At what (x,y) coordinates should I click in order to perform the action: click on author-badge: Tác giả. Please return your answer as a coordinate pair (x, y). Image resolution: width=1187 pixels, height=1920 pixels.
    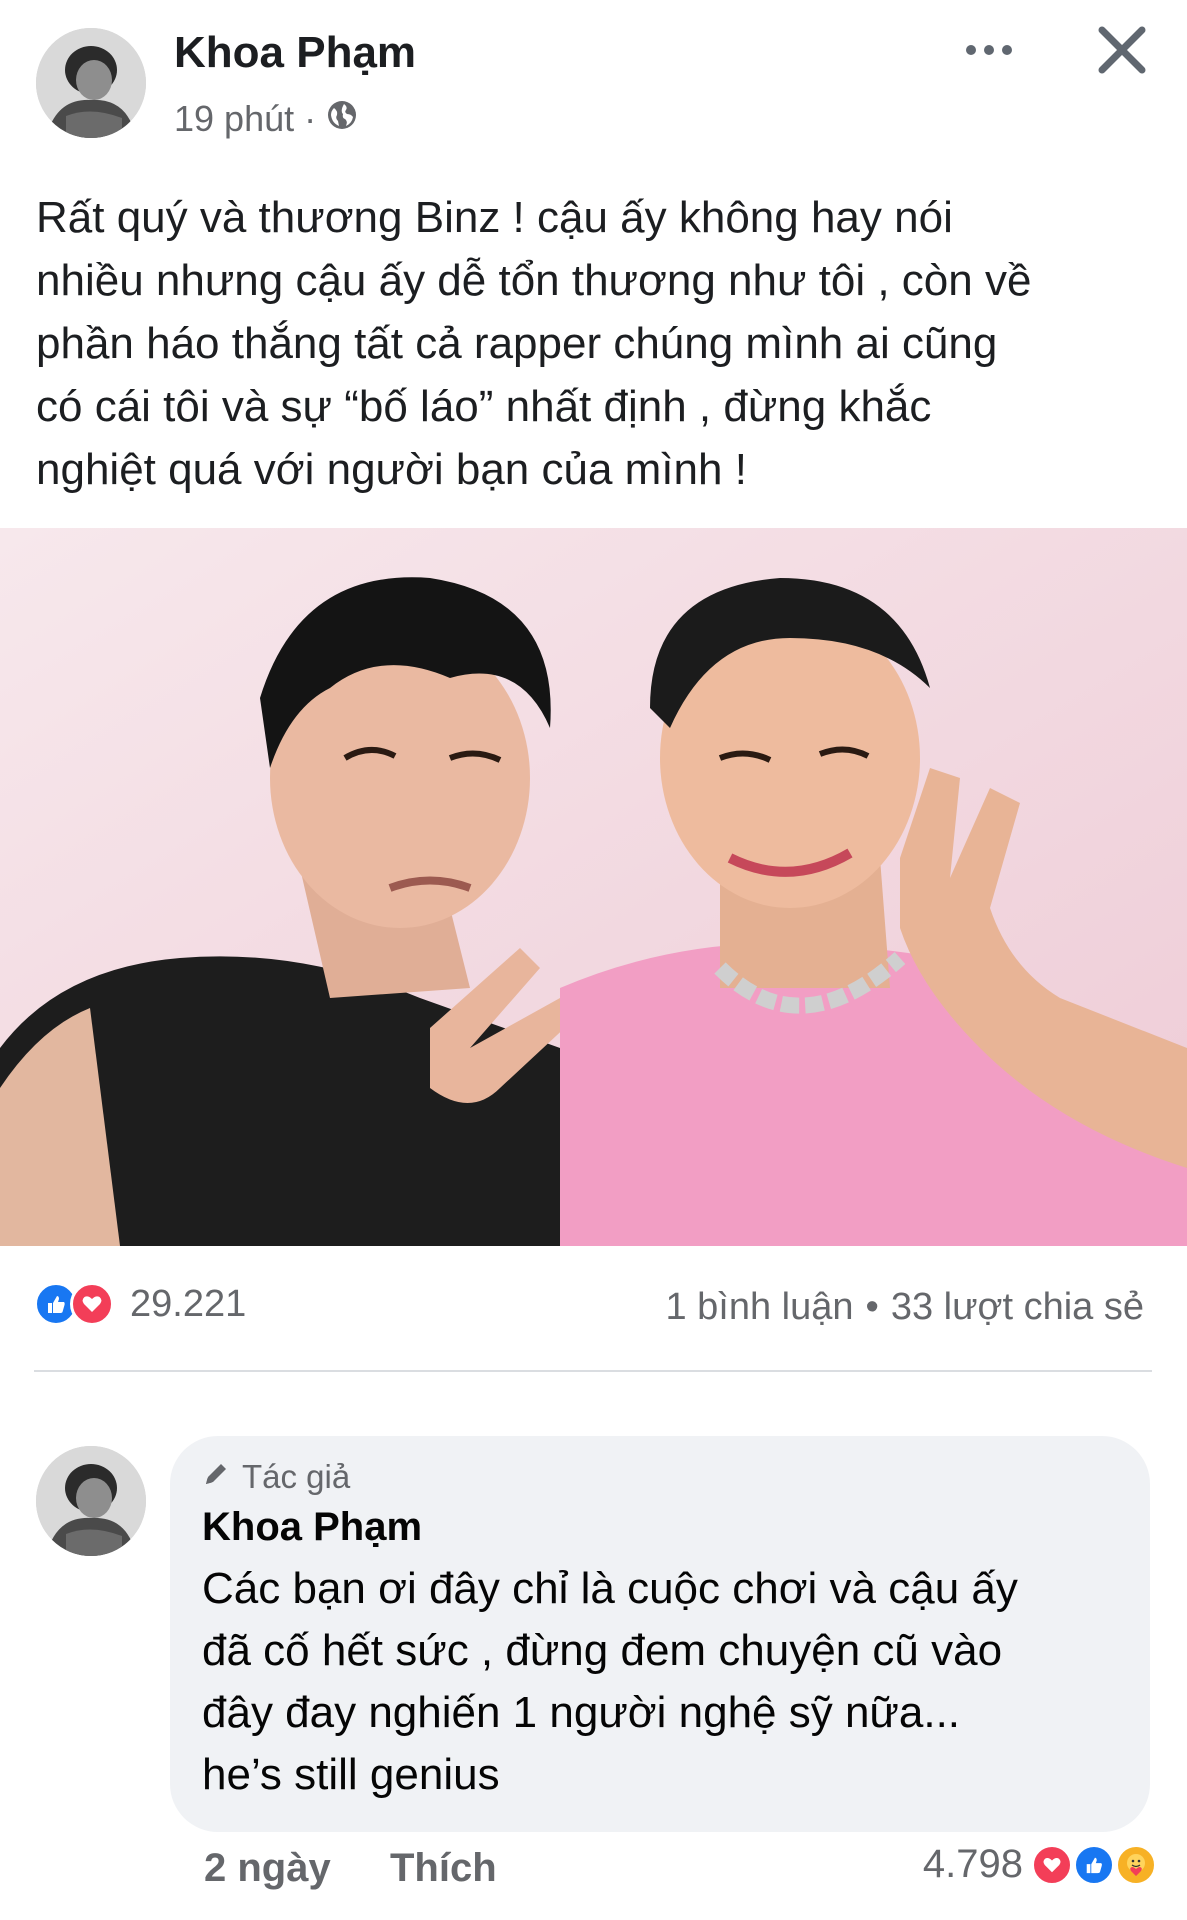
    Looking at the image, I should click on (276, 1477).